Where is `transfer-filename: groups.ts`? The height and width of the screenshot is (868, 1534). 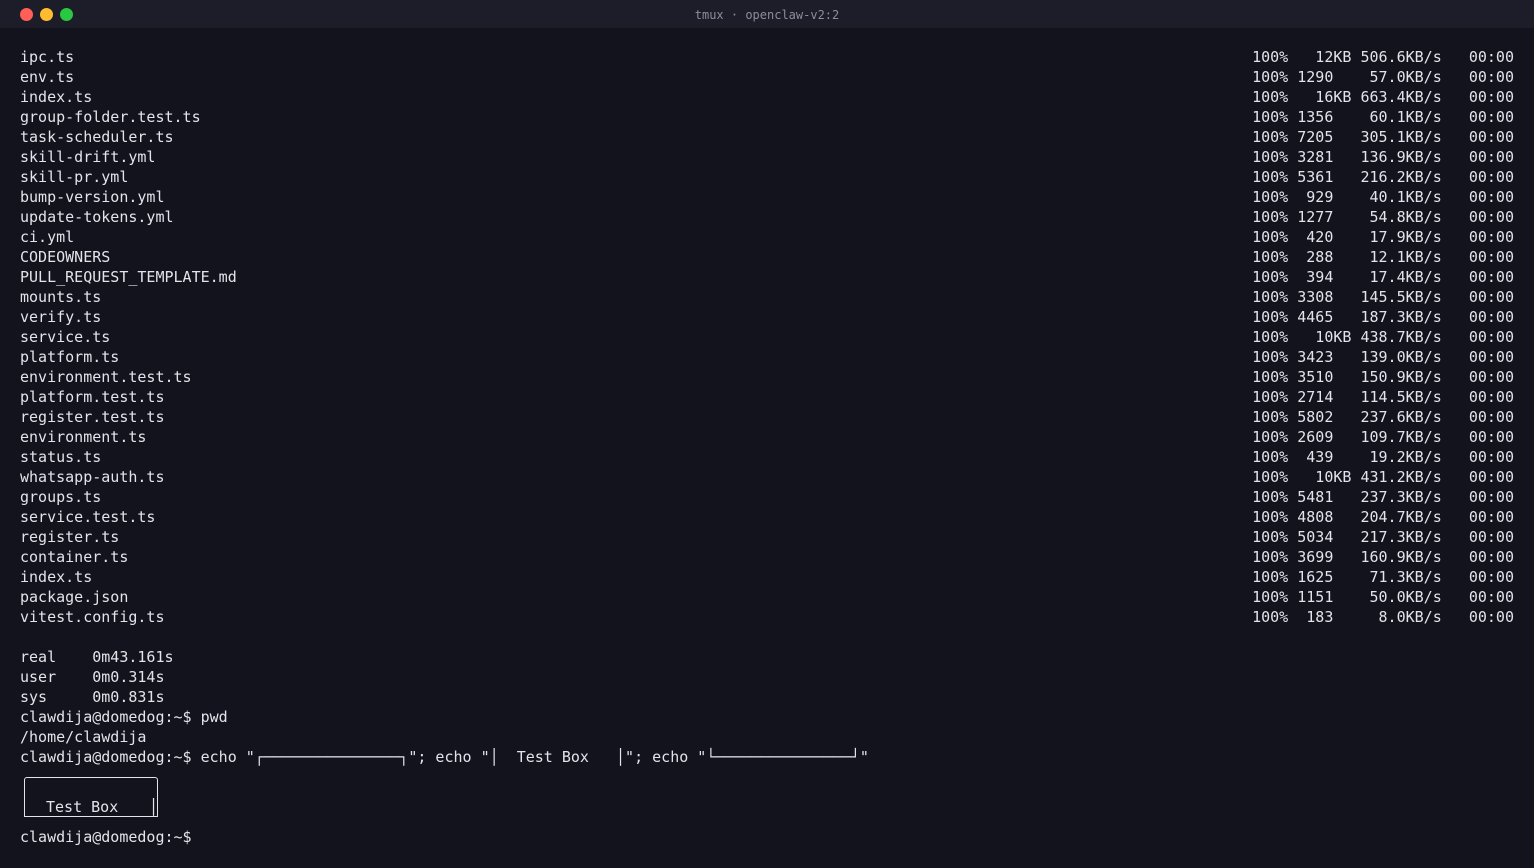
transfer-filename: groups.ts is located at coordinates (61, 497).